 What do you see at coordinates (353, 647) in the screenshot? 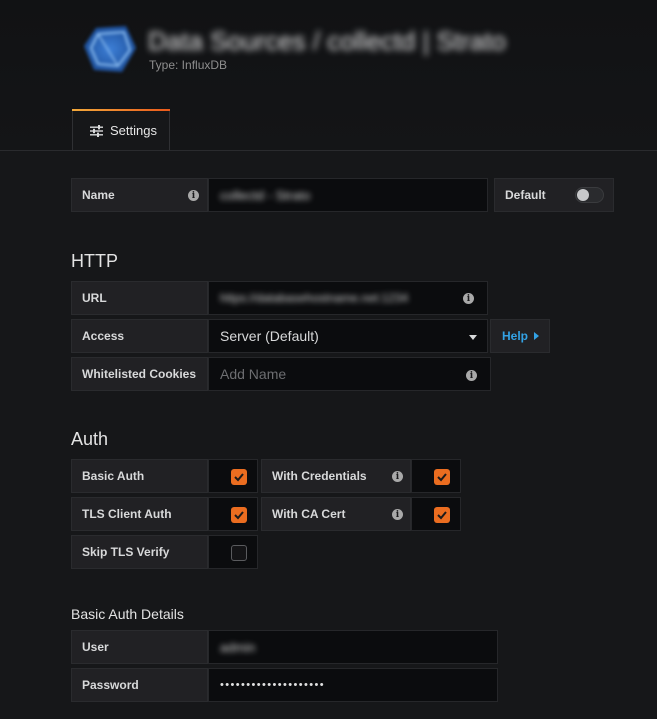
I see `user-input: admin` at bounding box center [353, 647].